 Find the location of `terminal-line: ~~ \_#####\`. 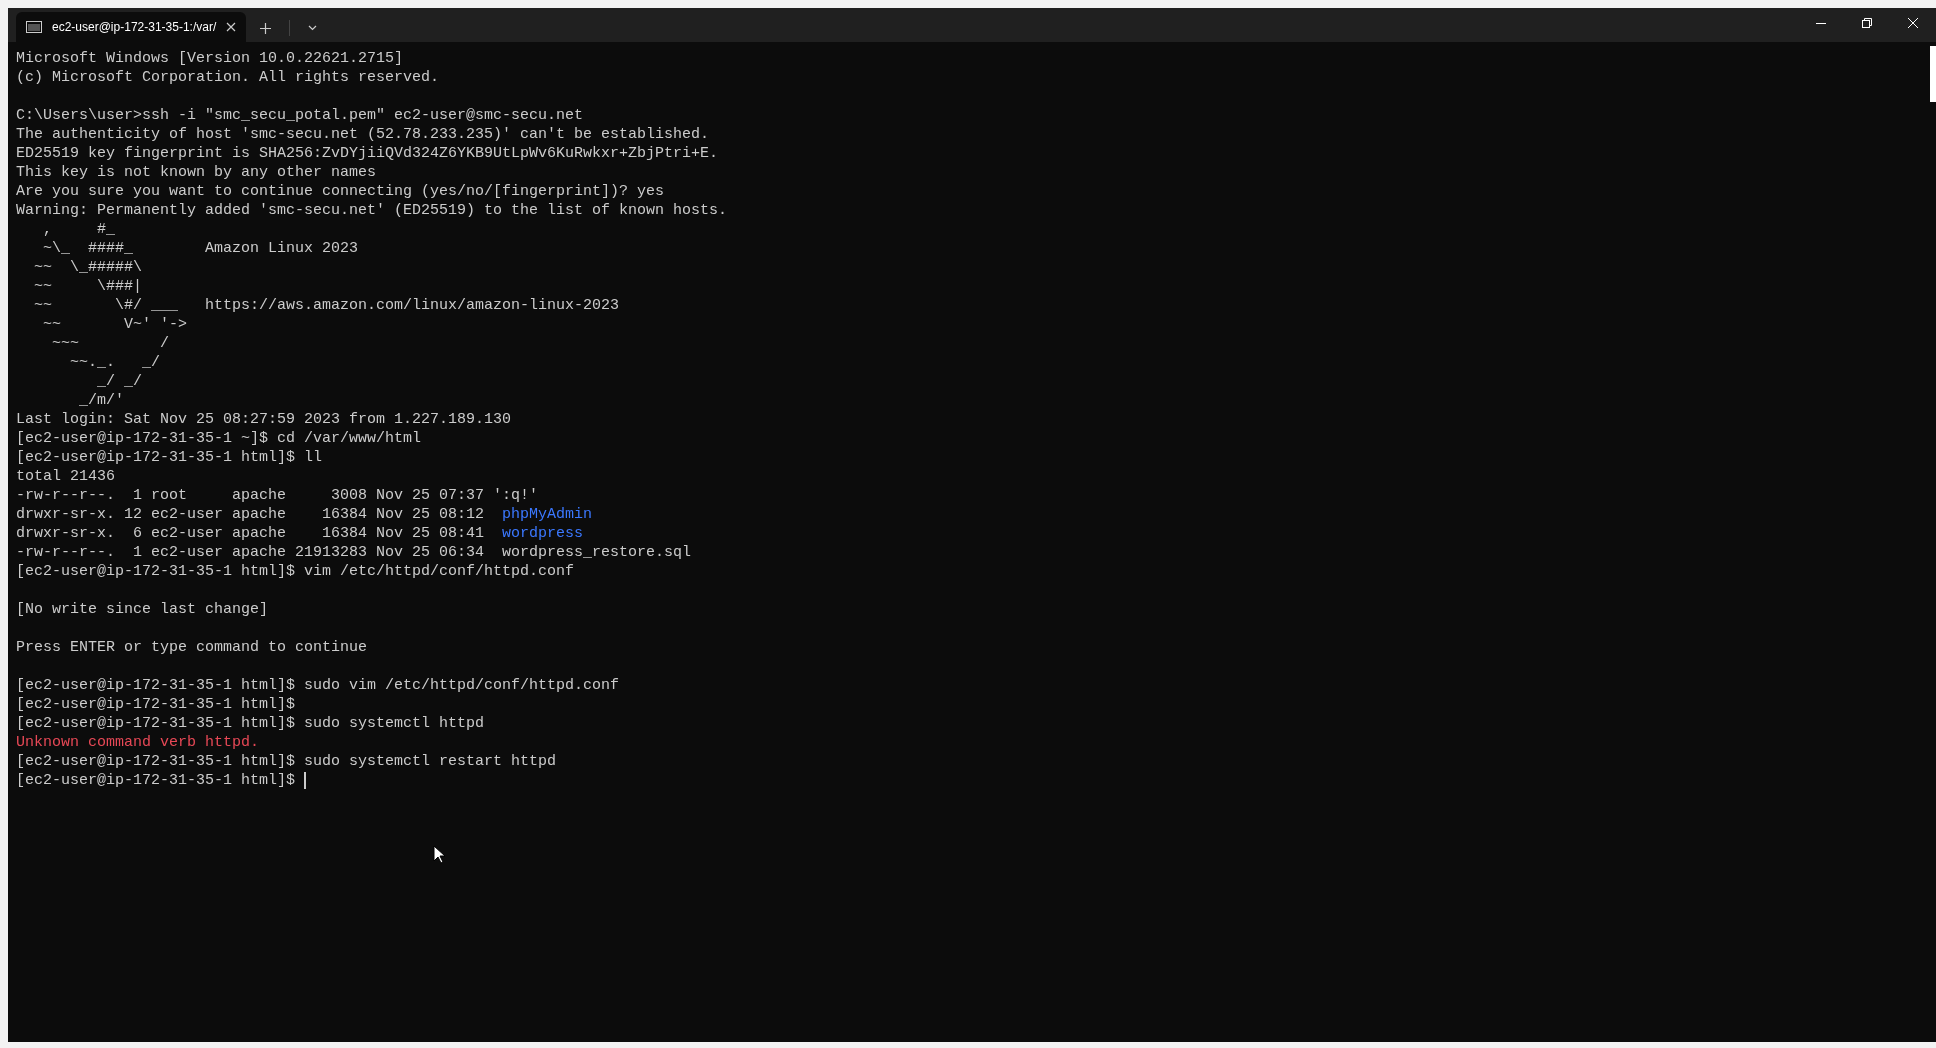

terminal-line: ~~ \_#####\ is located at coordinates (88, 267).